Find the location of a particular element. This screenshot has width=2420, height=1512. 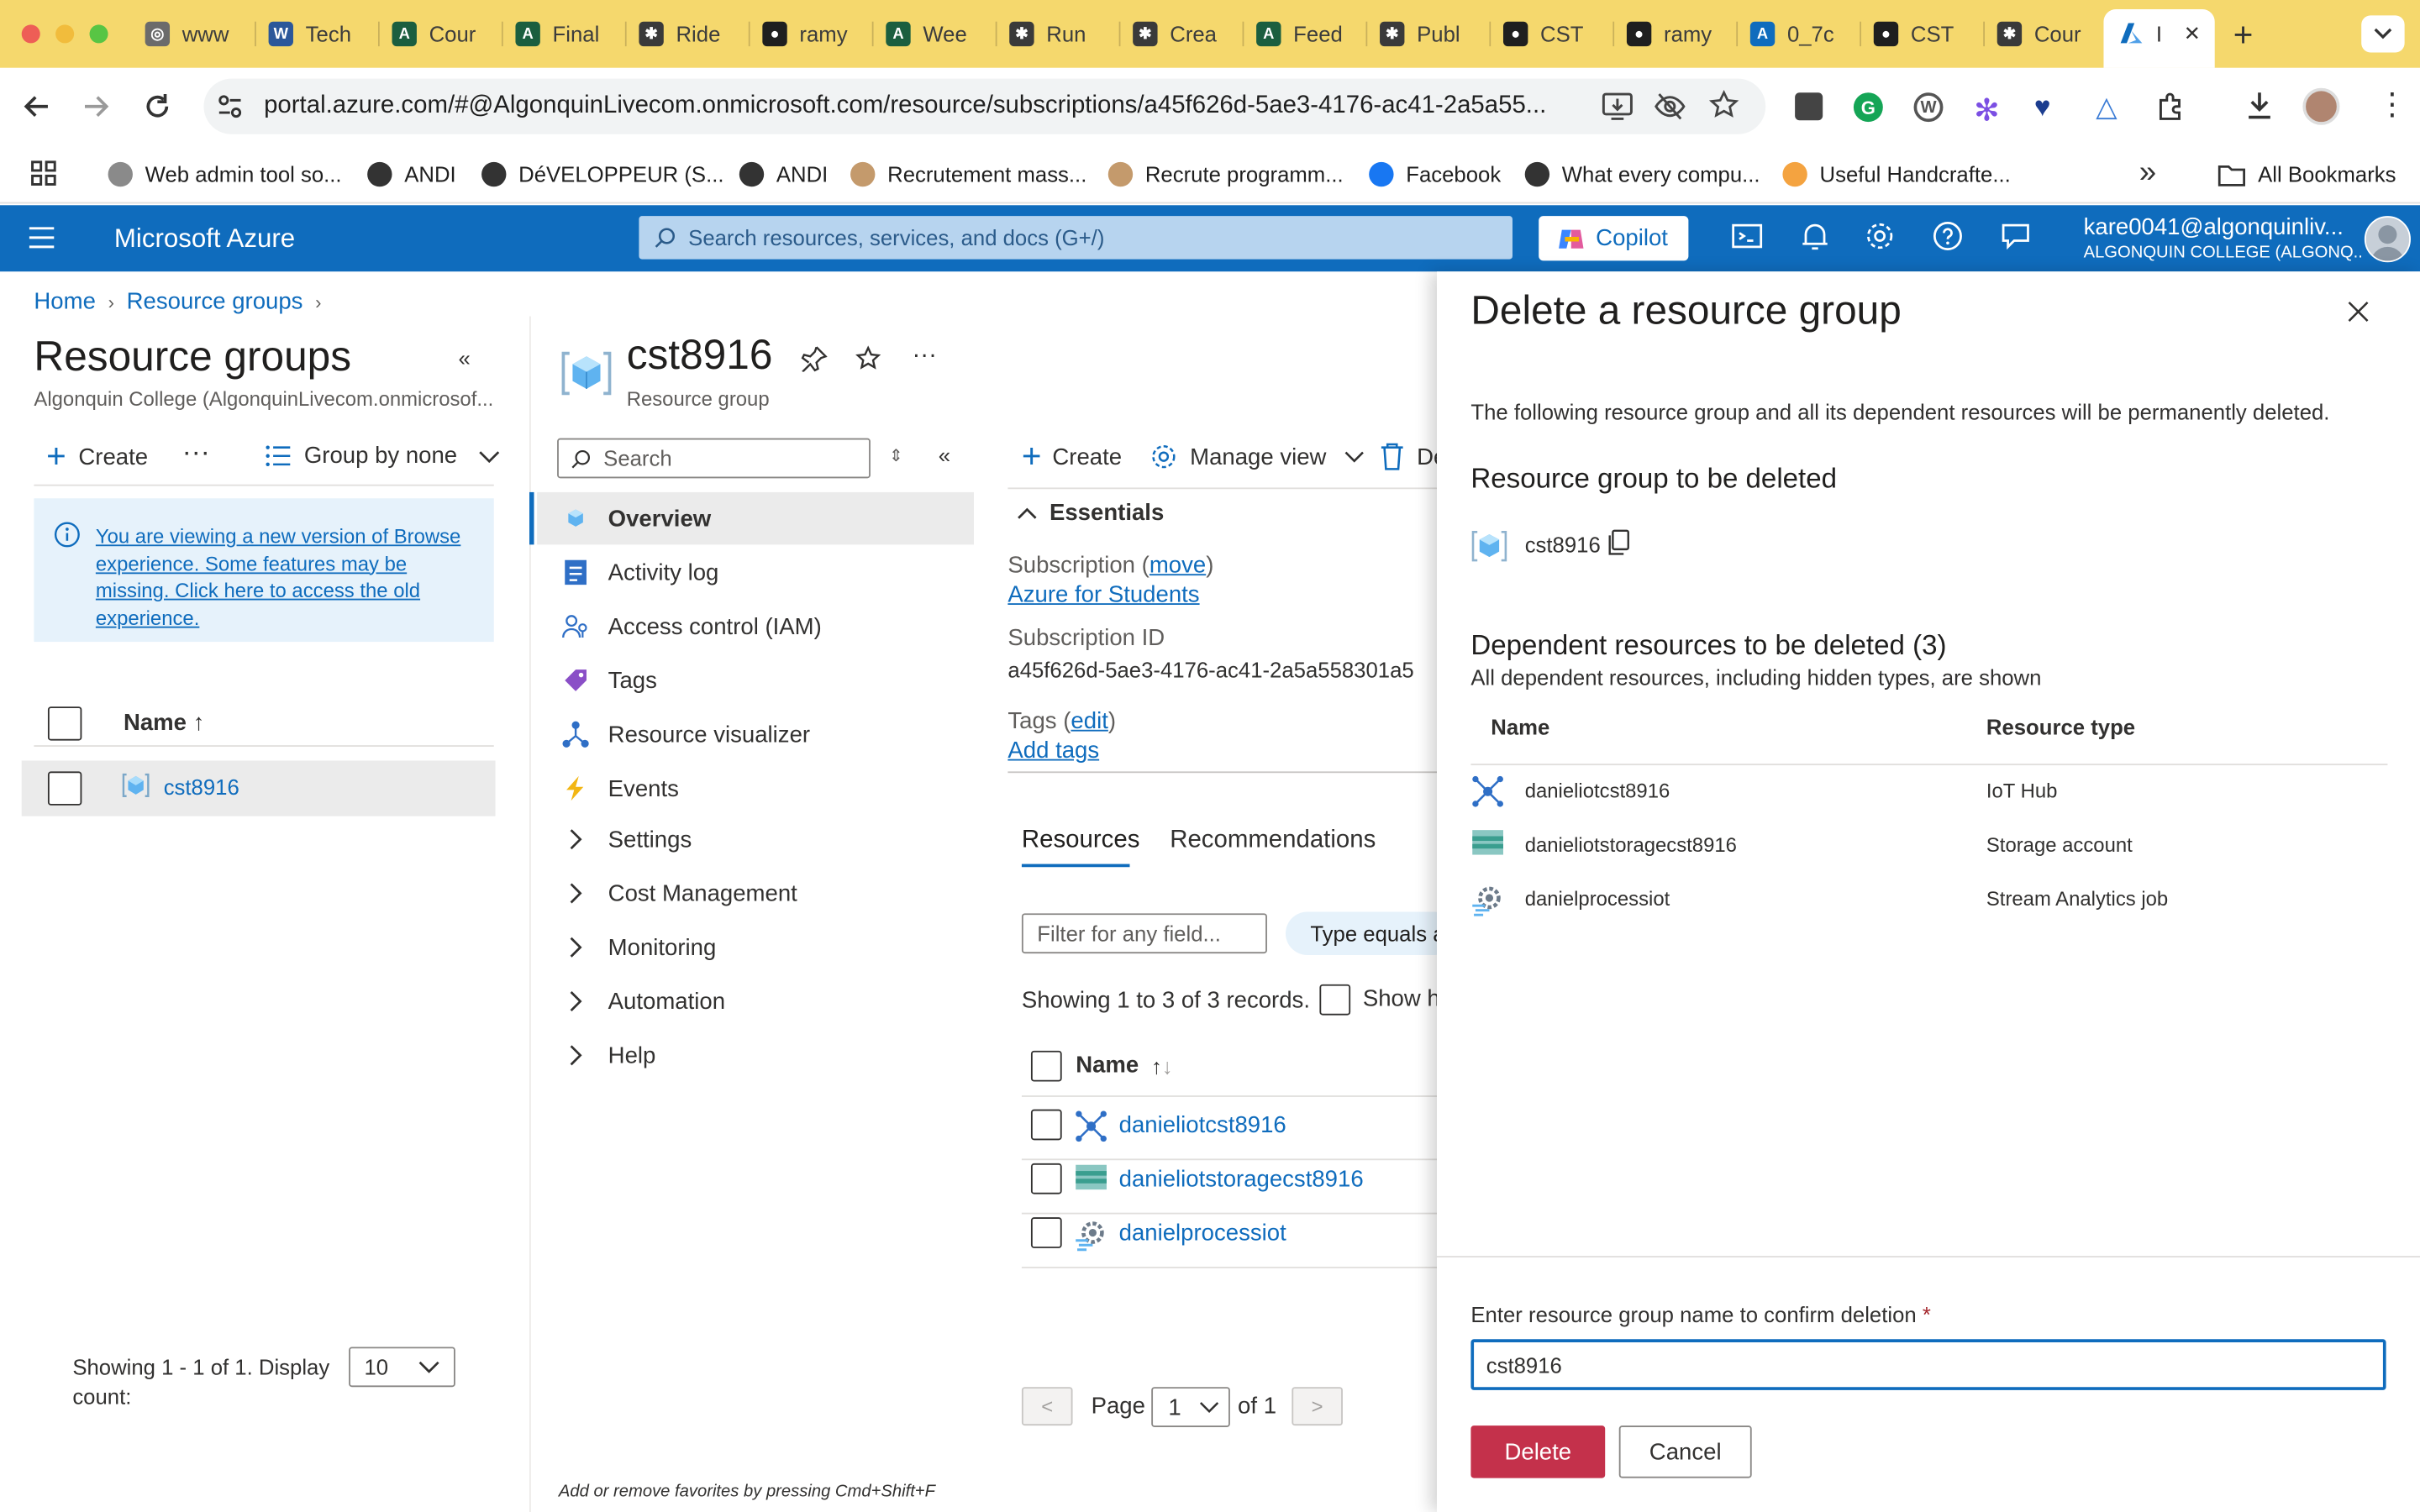

confirm-name-input: cst8916 is located at coordinates (1928, 1364).